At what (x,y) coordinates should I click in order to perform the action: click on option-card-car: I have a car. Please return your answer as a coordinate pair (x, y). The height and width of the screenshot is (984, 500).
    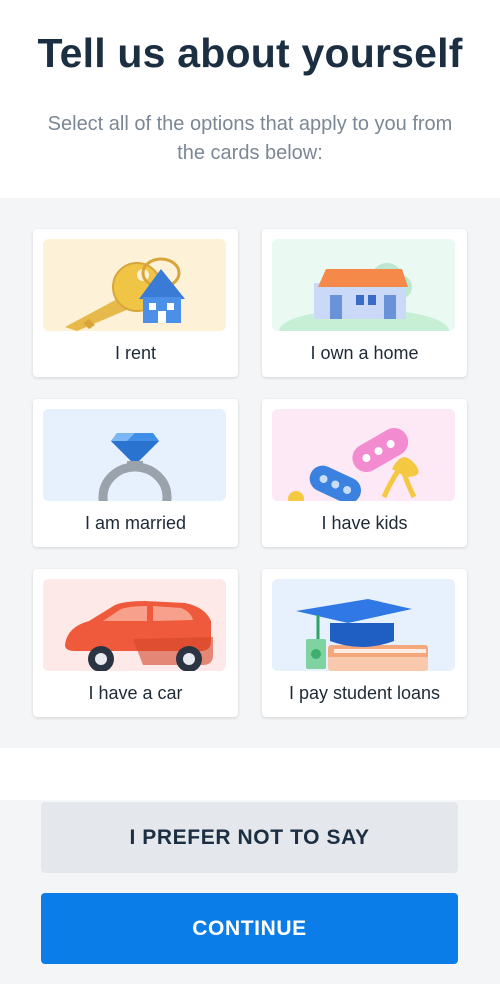
    Looking at the image, I should click on (135, 643).